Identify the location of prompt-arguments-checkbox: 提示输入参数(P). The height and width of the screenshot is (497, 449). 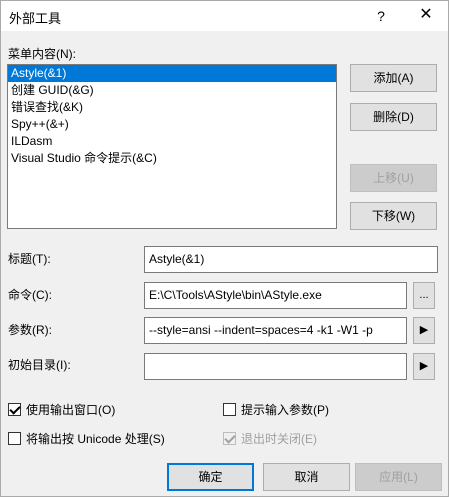
(276, 409).